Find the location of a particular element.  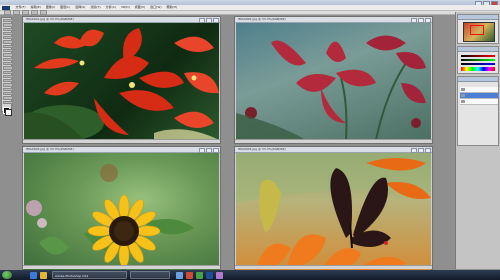

tool-preset-button is located at coordinates (7, 12).